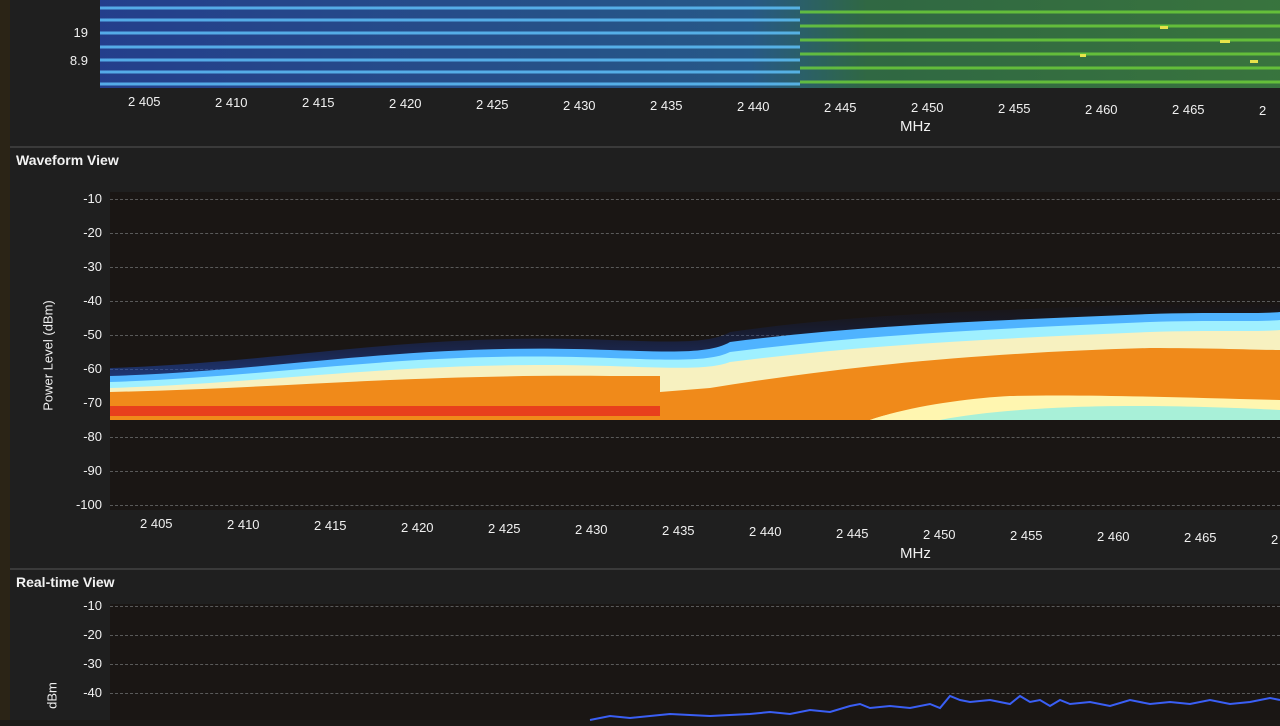  Describe the element at coordinates (88, 504) in the screenshot. I see `waveform-ytick: -100` at that location.